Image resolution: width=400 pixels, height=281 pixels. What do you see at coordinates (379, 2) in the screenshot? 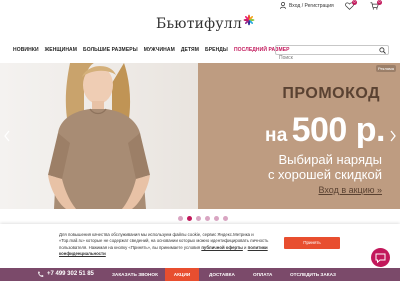
I see `cart-badge: 0` at bounding box center [379, 2].